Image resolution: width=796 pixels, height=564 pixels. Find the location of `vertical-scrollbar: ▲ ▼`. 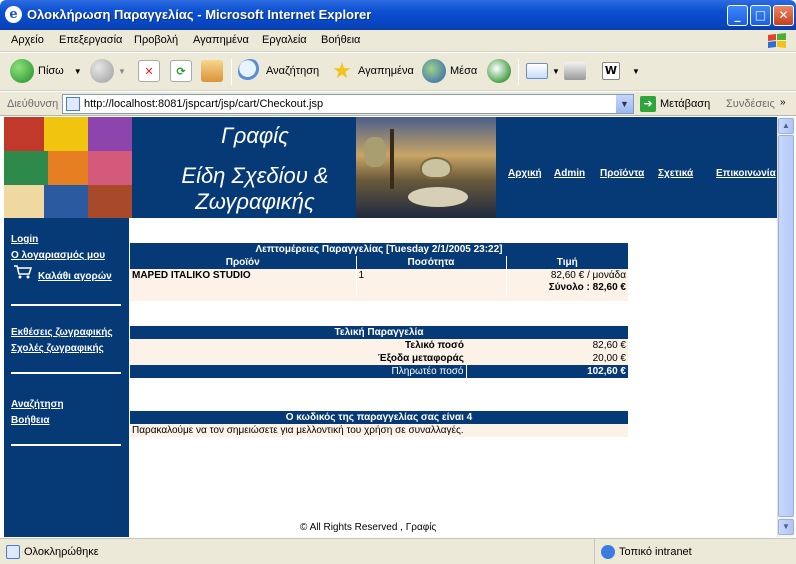

vertical-scrollbar: ▲ ▼ is located at coordinates (785, 327).